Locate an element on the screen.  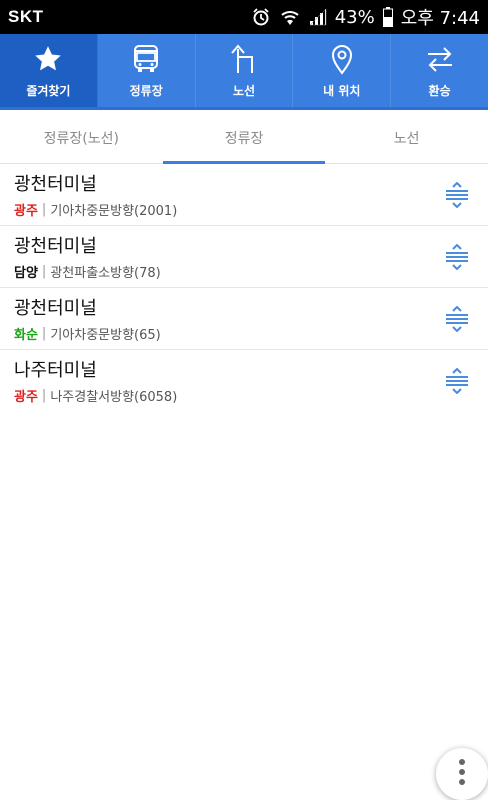
more-vert-icon is located at coordinates (462, 774).